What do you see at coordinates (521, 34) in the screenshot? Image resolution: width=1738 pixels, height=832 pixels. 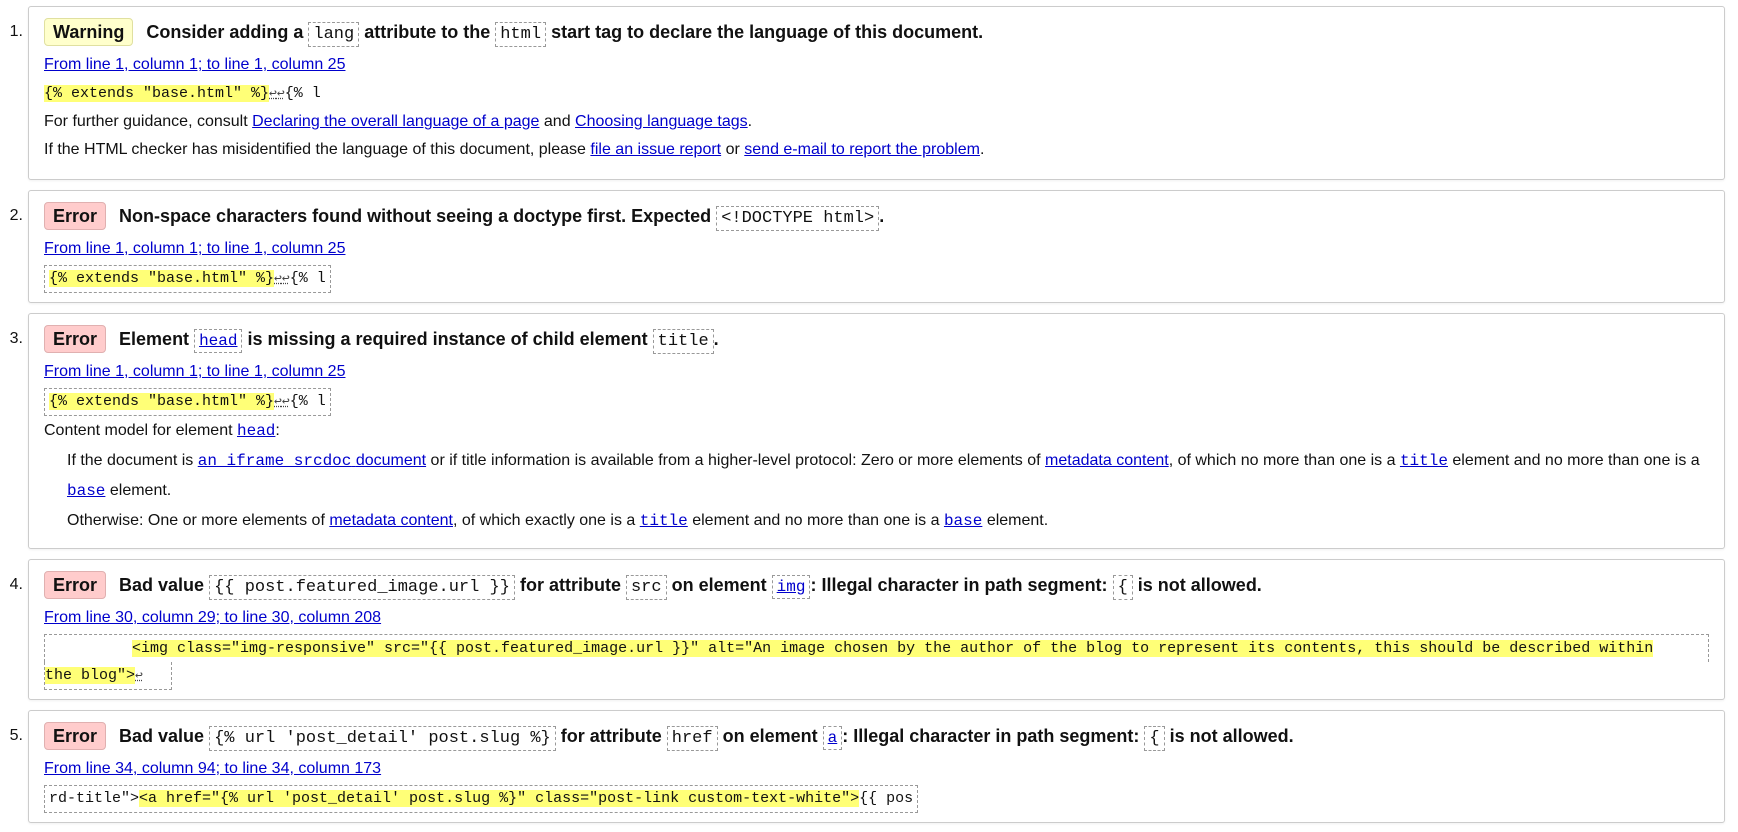 I see `code-html: html` at bounding box center [521, 34].